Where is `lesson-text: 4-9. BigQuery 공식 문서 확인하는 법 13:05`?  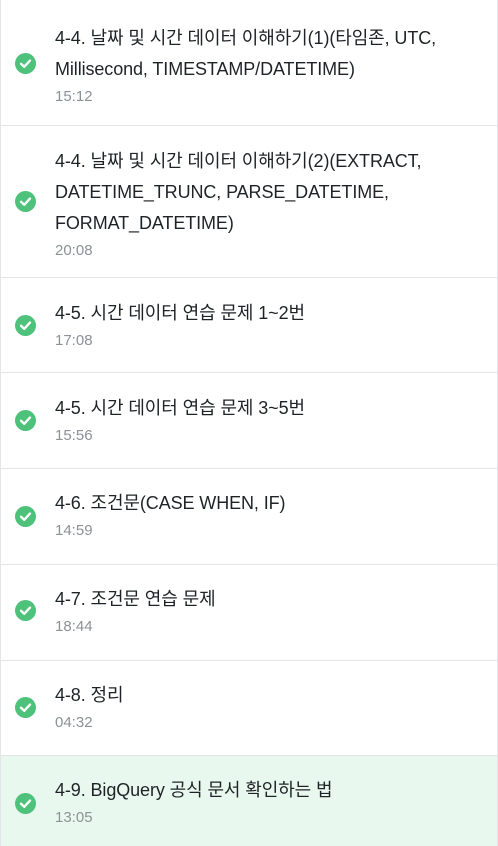
lesson-text: 4-9. BigQuery 공식 문서 확인하는 법 13:05 is located at coordinates (267, 802).